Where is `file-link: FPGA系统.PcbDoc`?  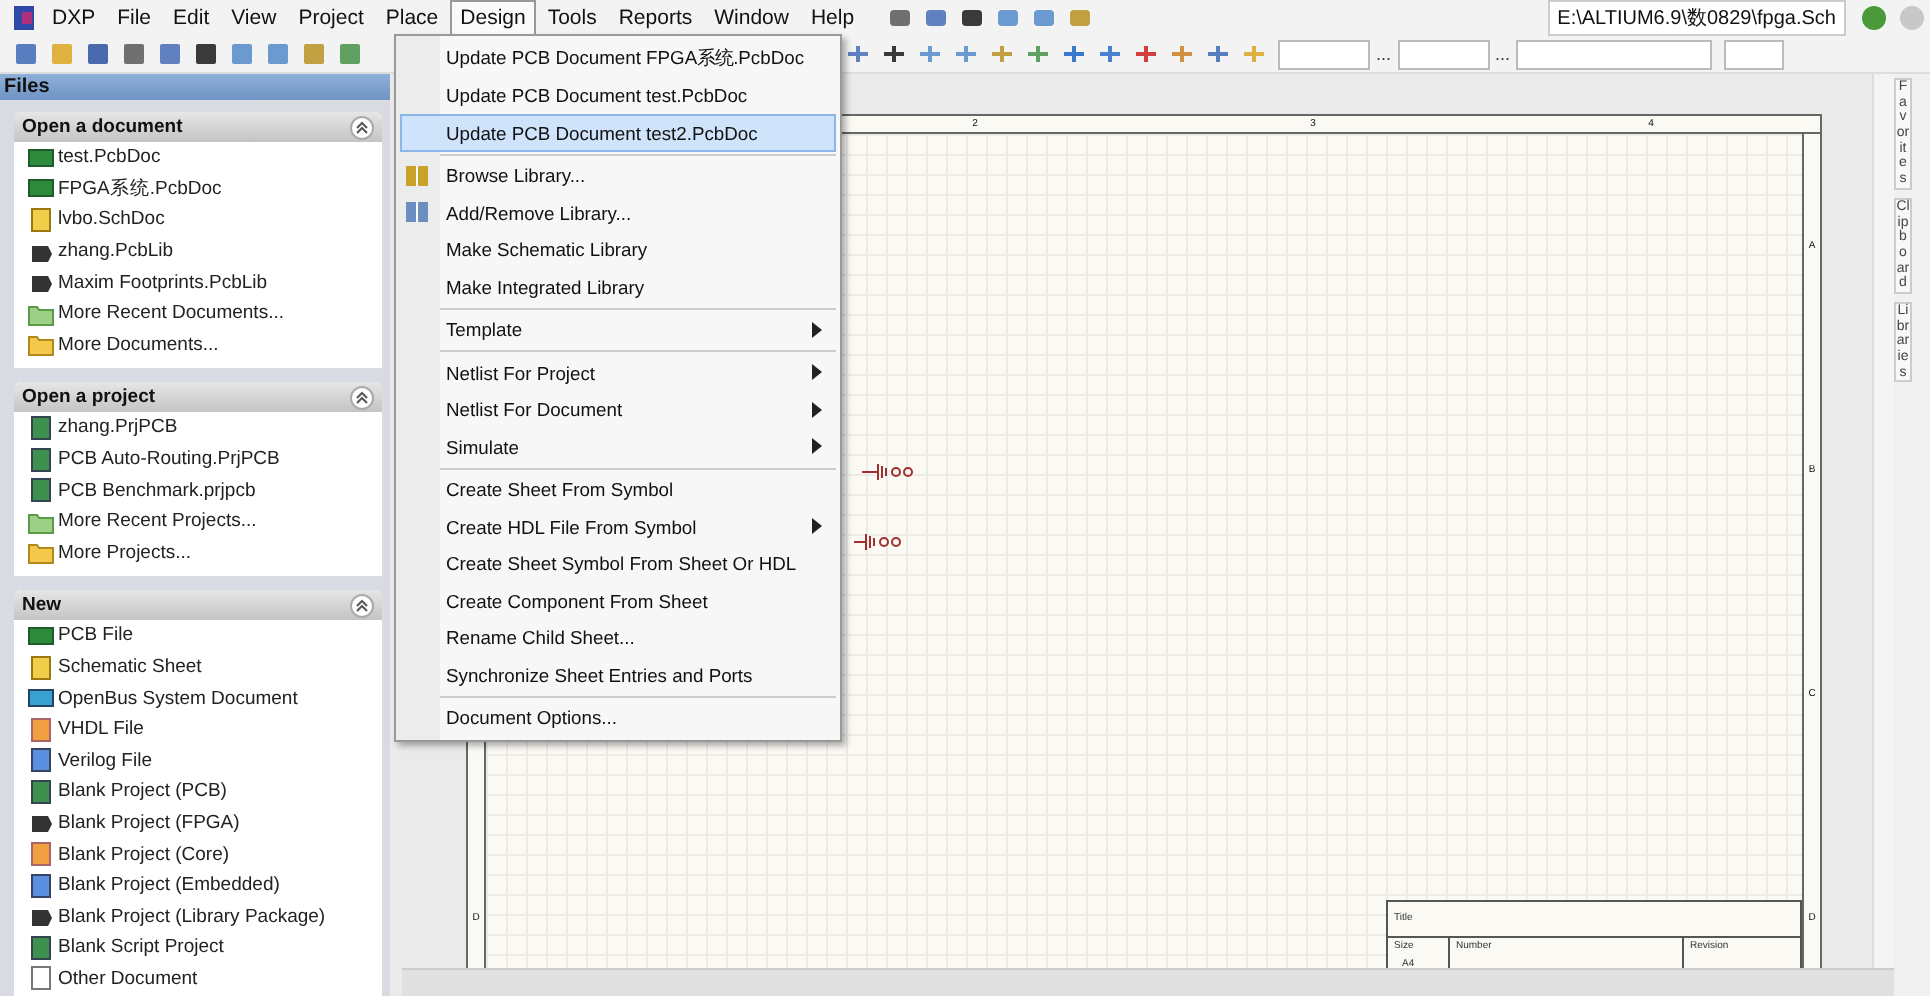
file-link: FPGA系统.PcbDoc is located at coordinates (140, 188).